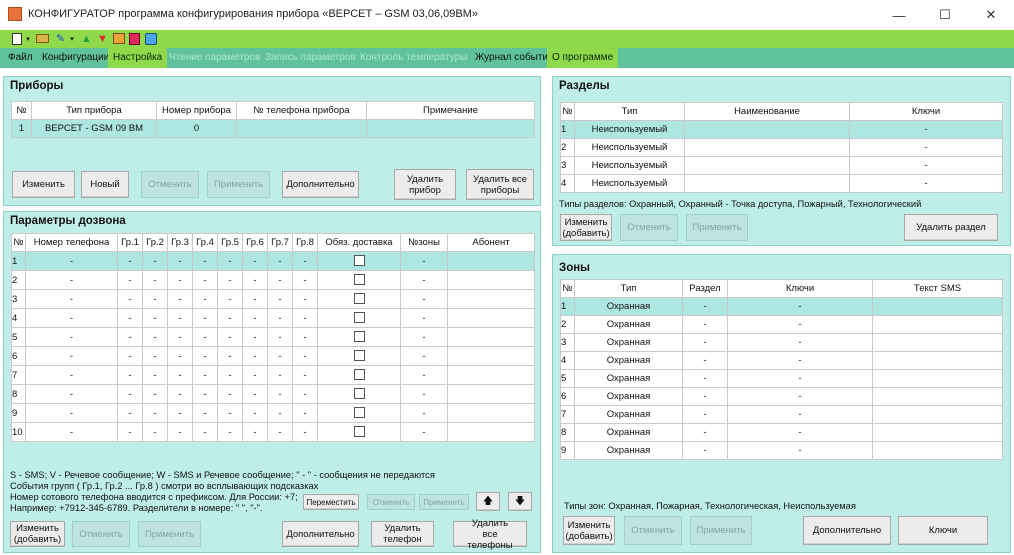  Describe the element at coordinates (301, 110) in the screenshot. I see `column-header: № телефона прибора` at that location.